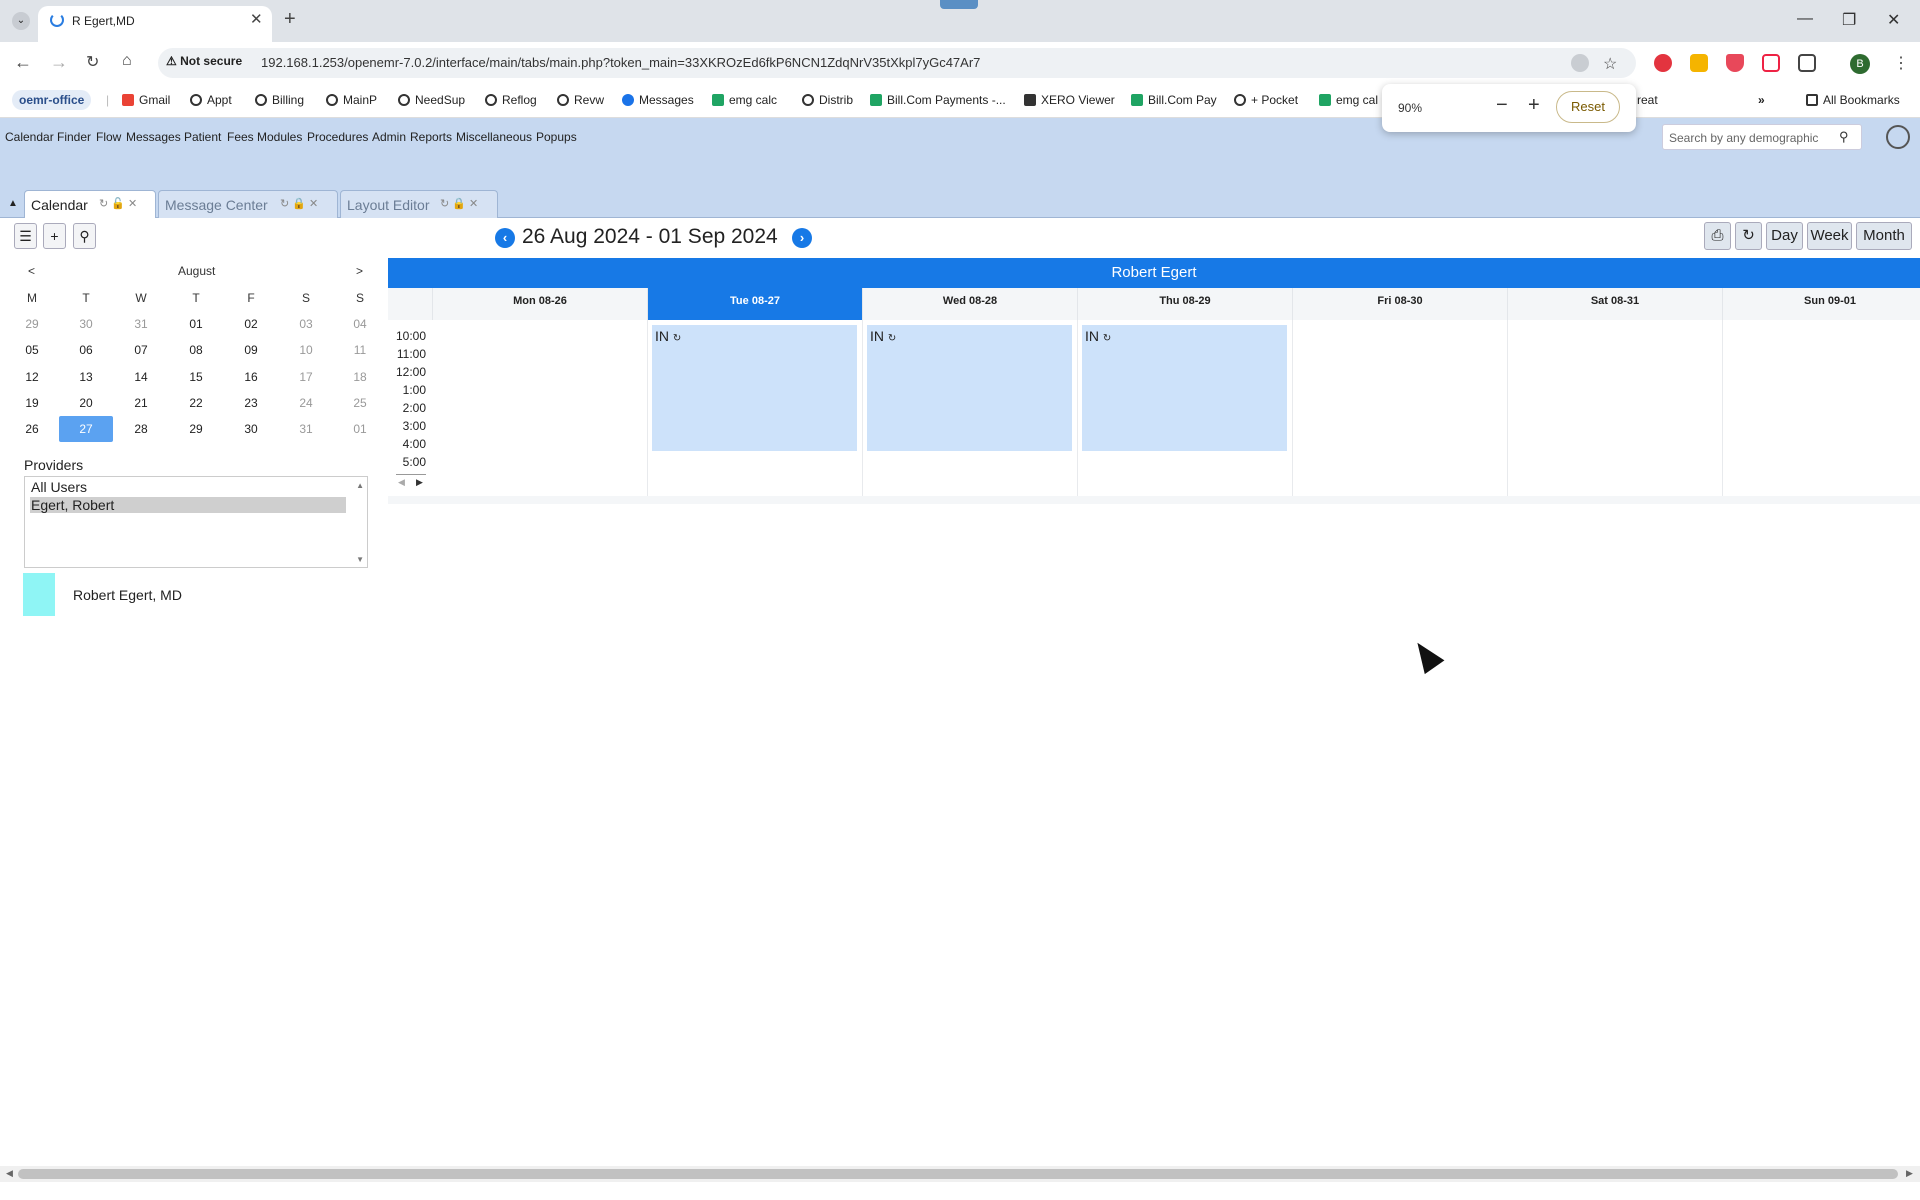  I want to click on scrollbar-thumb, so click(958, 1174).